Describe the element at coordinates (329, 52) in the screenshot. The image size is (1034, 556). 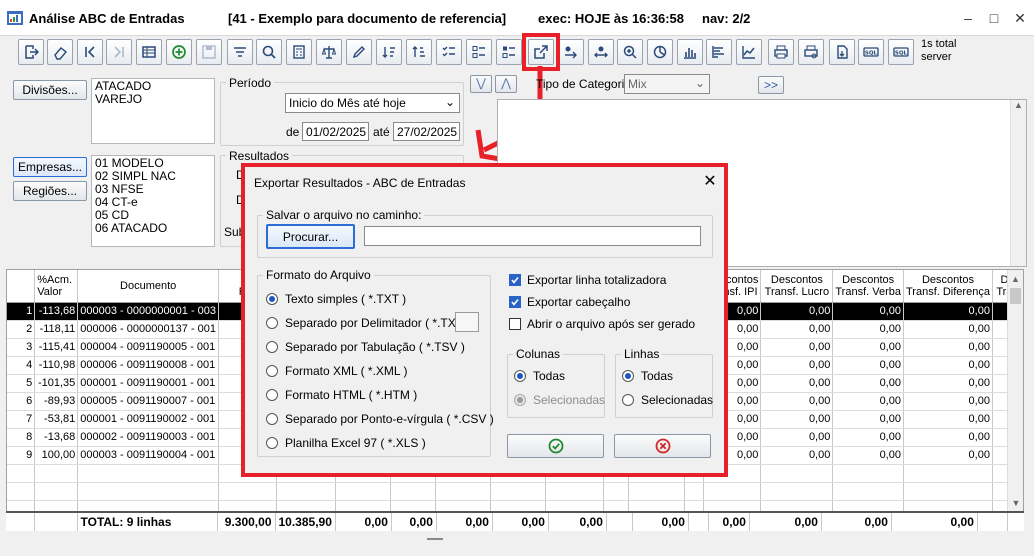
I see `balance-button` at that location.